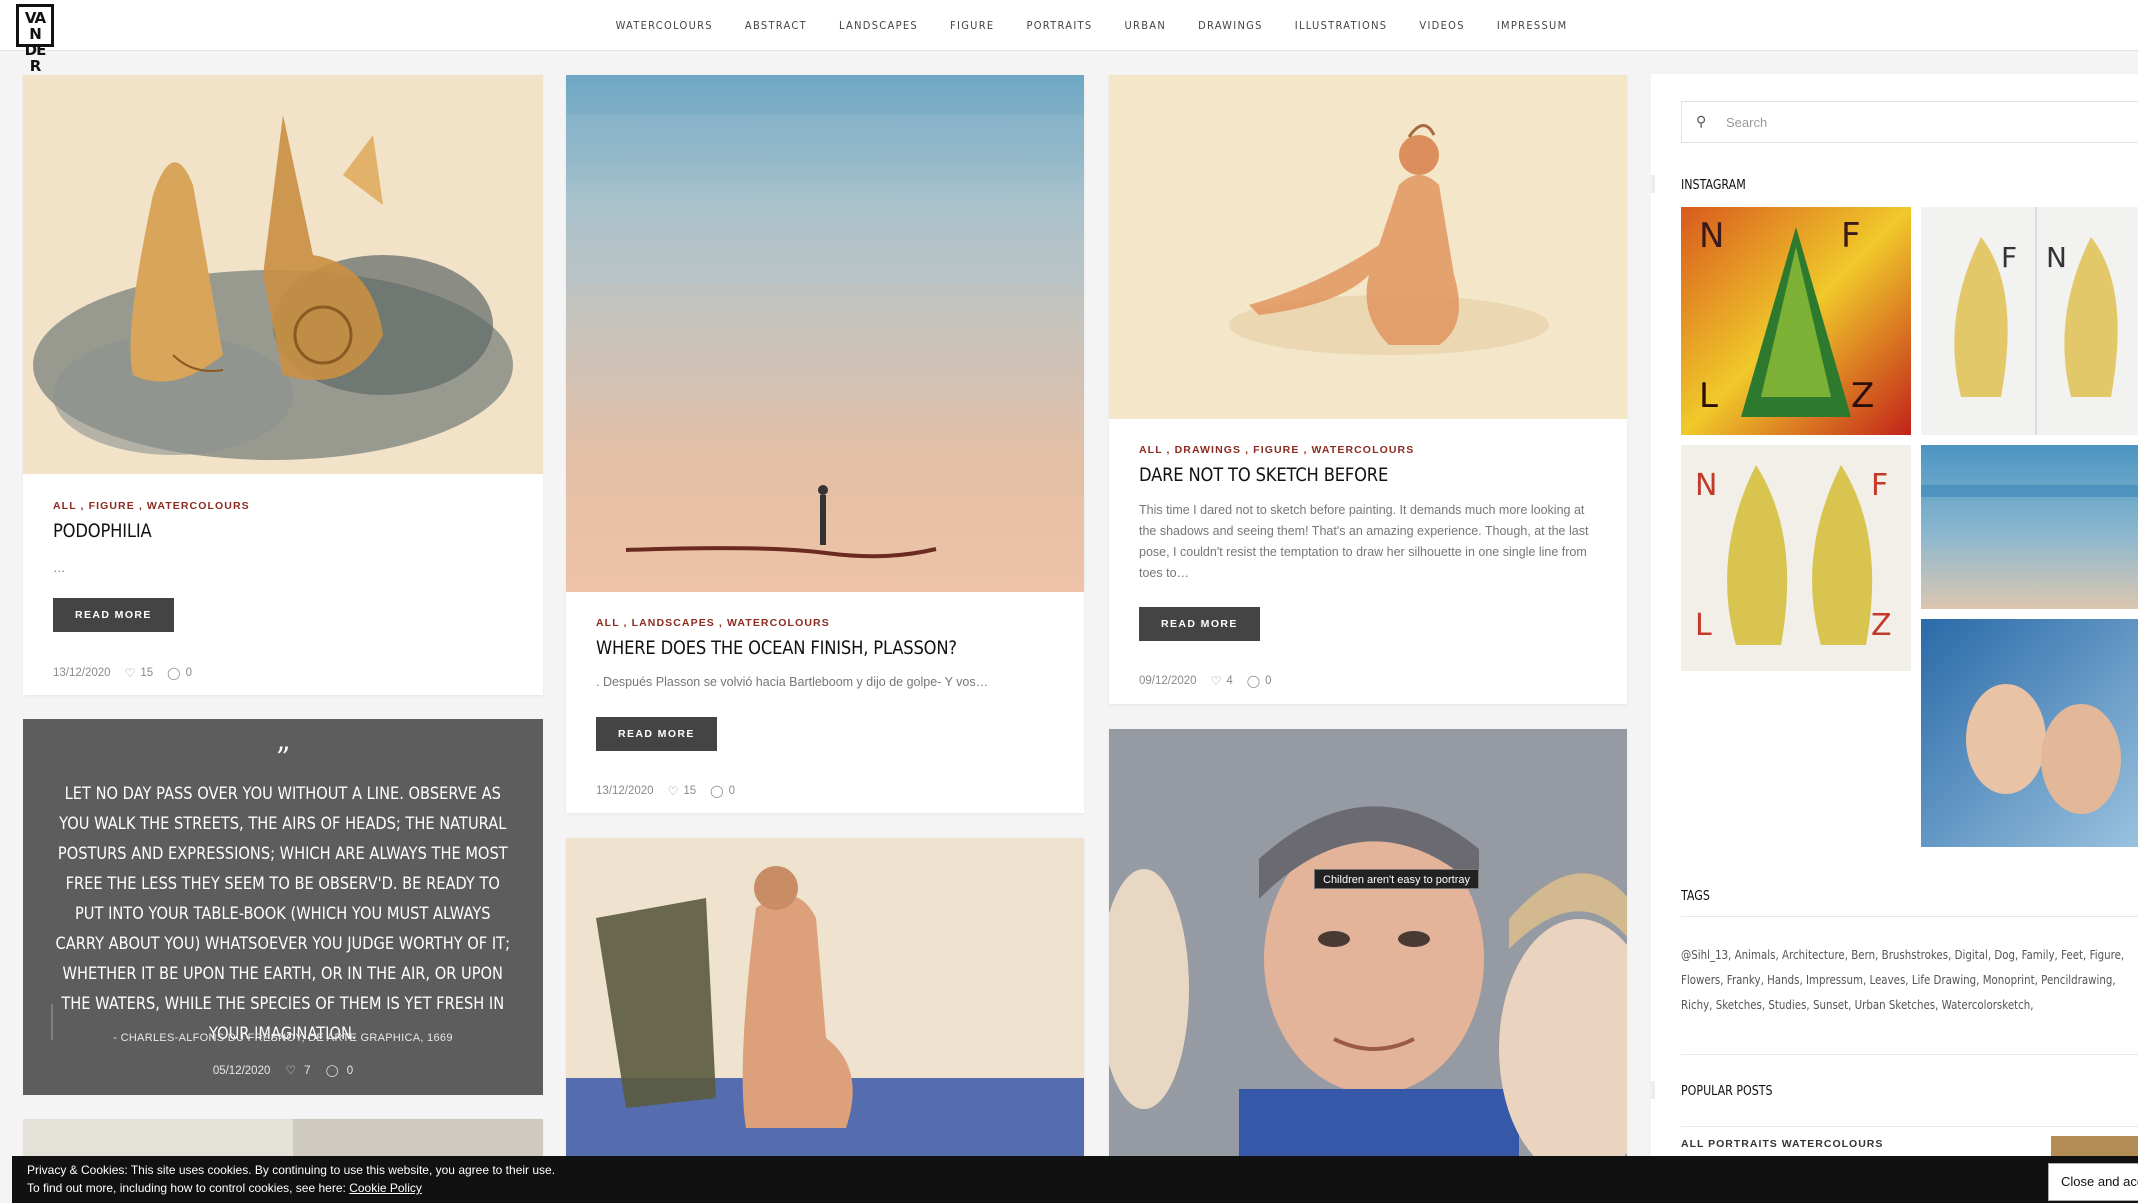 This screenshot has width=2138, height=1203. What do you see at coordinates (2105, 954) in the screenshot?
I see `tag-link: Figure` at bounding box center [2105, 954].